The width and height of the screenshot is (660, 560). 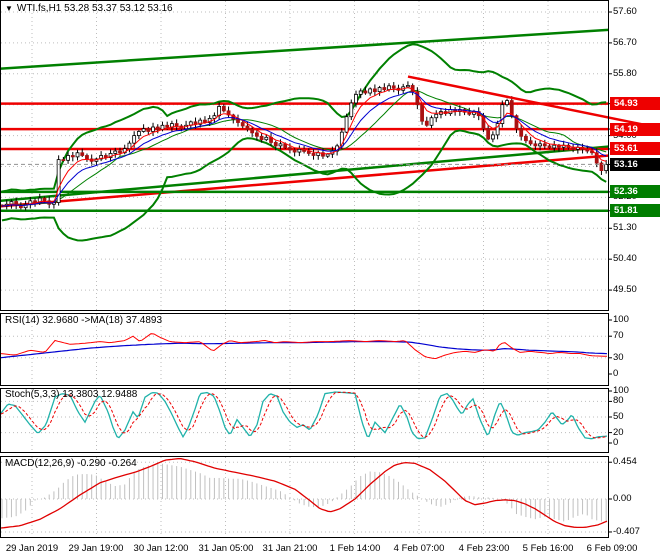 I want to click on stoch-axis-label: 0, so click(x=616, y=442).